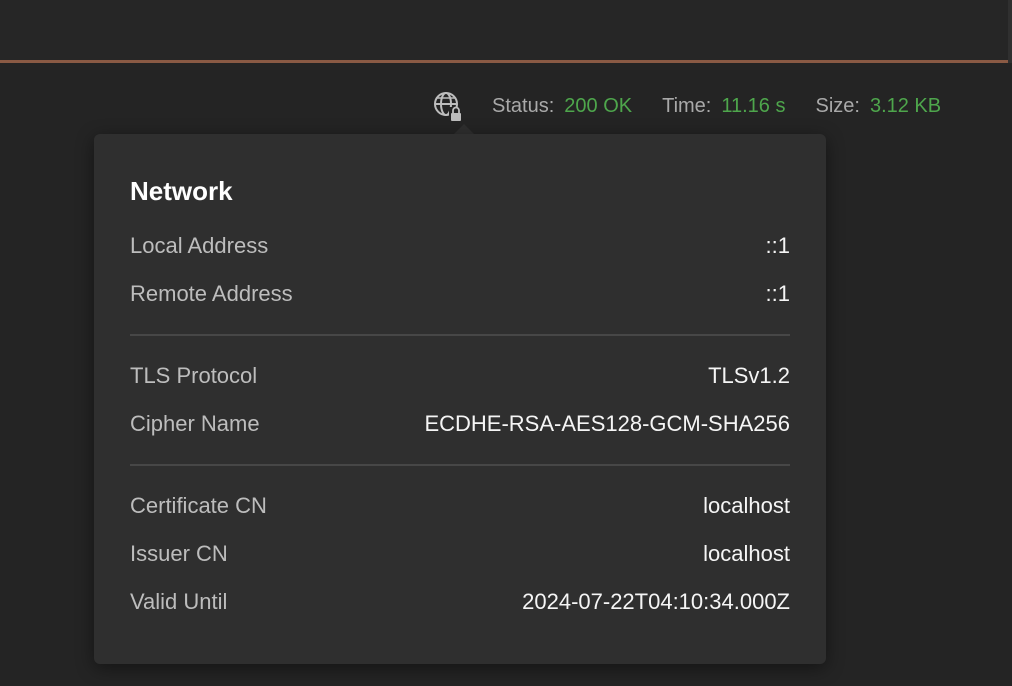 This screenshot has height=686, width=1012. Describe the element at coordinates (460, 246) in the screenshot. I see `info-row-local-address: Local Address ::1` at that location.